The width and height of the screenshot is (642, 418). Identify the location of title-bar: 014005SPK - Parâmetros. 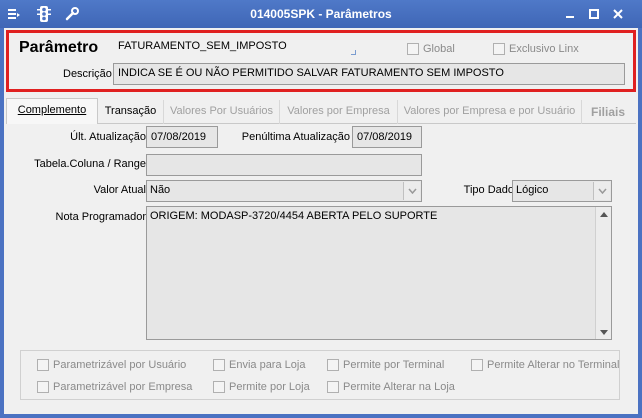
(321, 14).